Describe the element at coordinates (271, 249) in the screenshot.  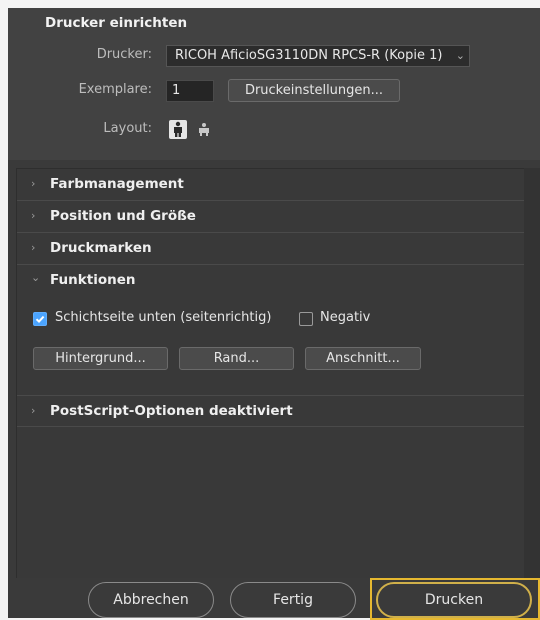
I see `section-druckmarken: › Druckmarken` at that location.